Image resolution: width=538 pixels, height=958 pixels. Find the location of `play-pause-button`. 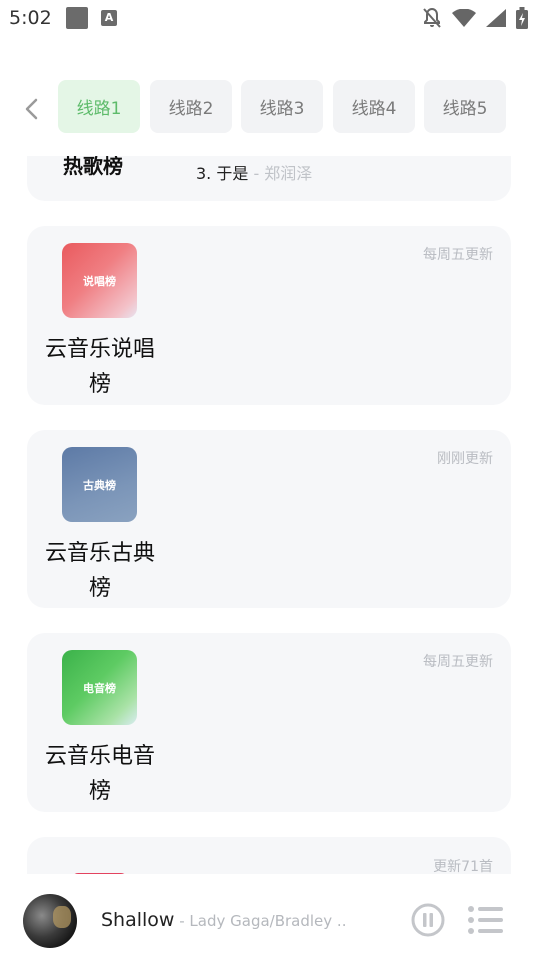

play-pause-button is located at coordinates (428, 920).